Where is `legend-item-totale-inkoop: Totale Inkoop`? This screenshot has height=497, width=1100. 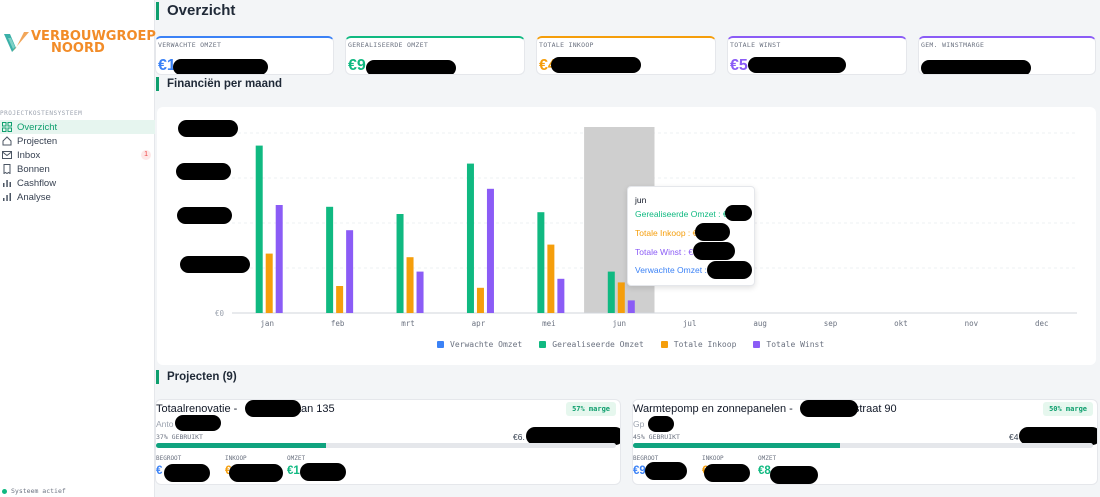
legend-item-totale-inkoop: Totale Inkoop is located at coordinates (698, 344).